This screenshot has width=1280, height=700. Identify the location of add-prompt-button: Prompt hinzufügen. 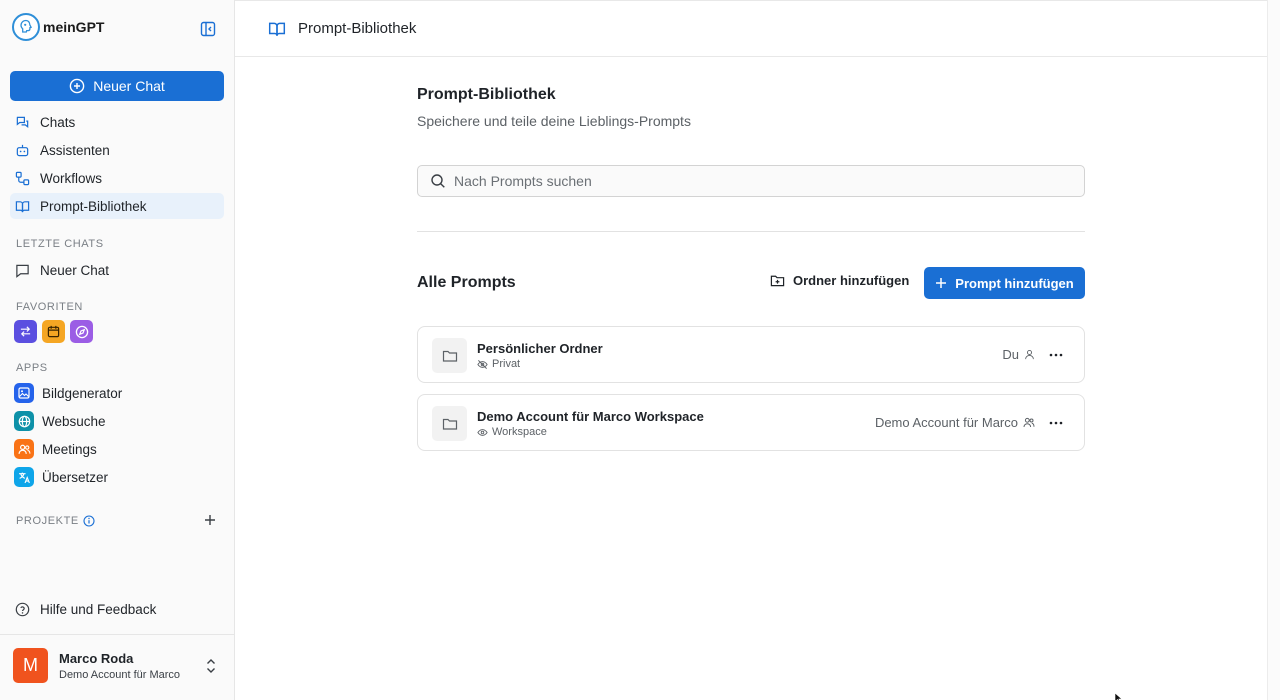
(1004, 283).